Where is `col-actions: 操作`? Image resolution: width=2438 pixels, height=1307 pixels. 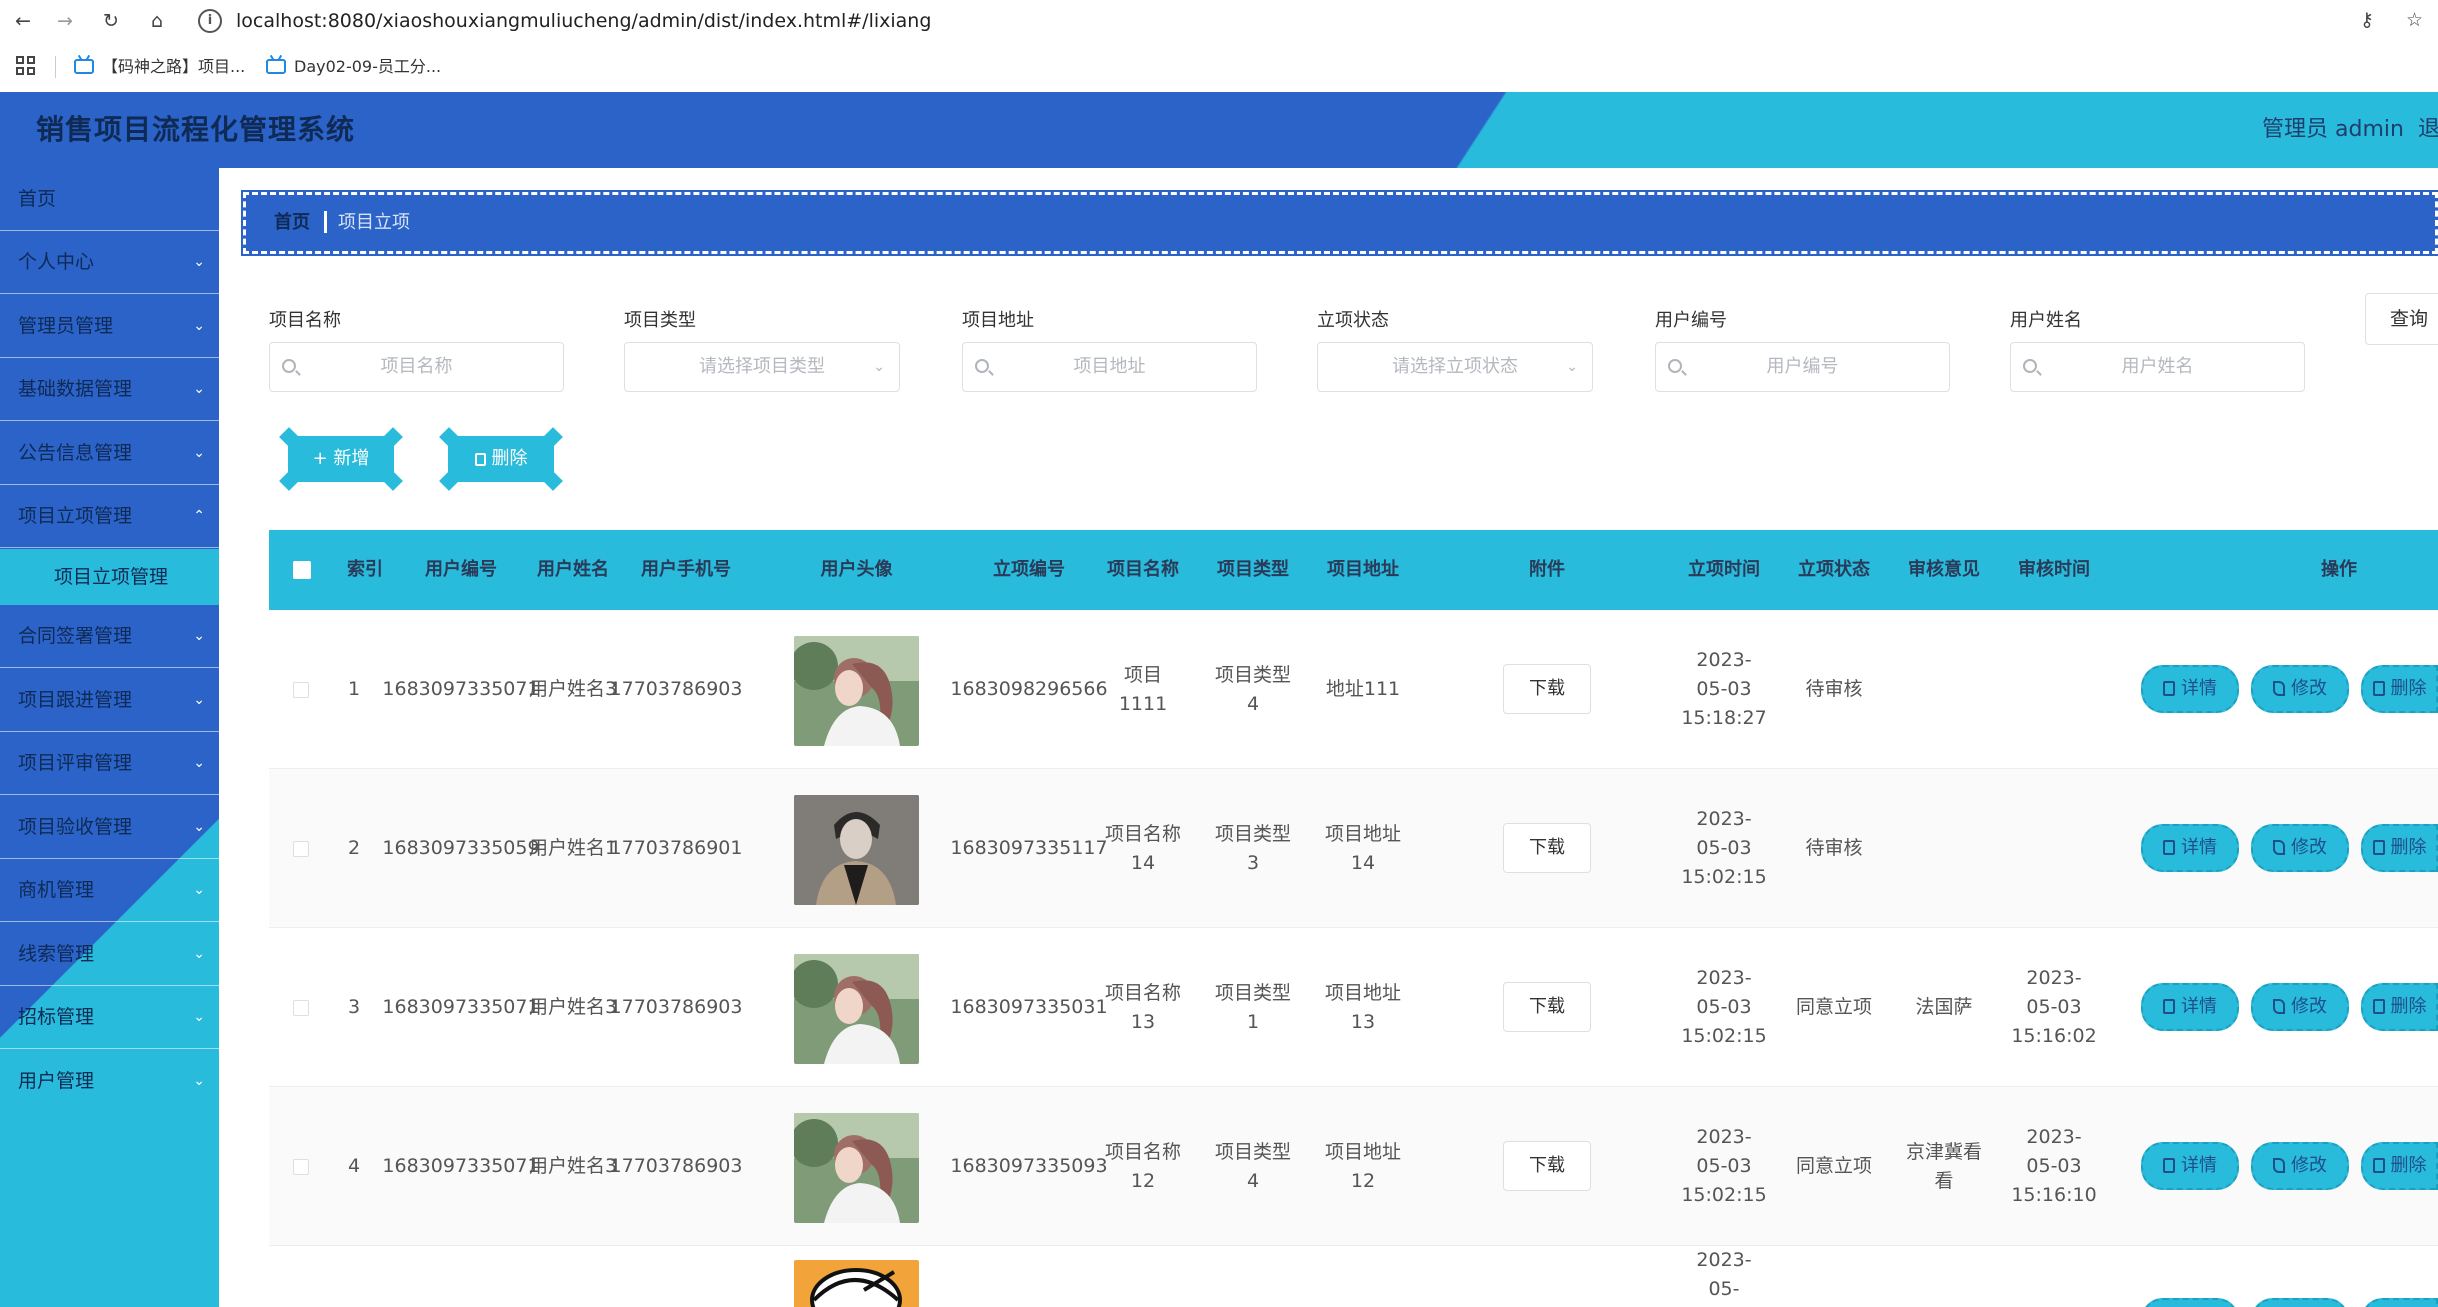 col-actions: 操作 is located at coordinates (2339, 569).